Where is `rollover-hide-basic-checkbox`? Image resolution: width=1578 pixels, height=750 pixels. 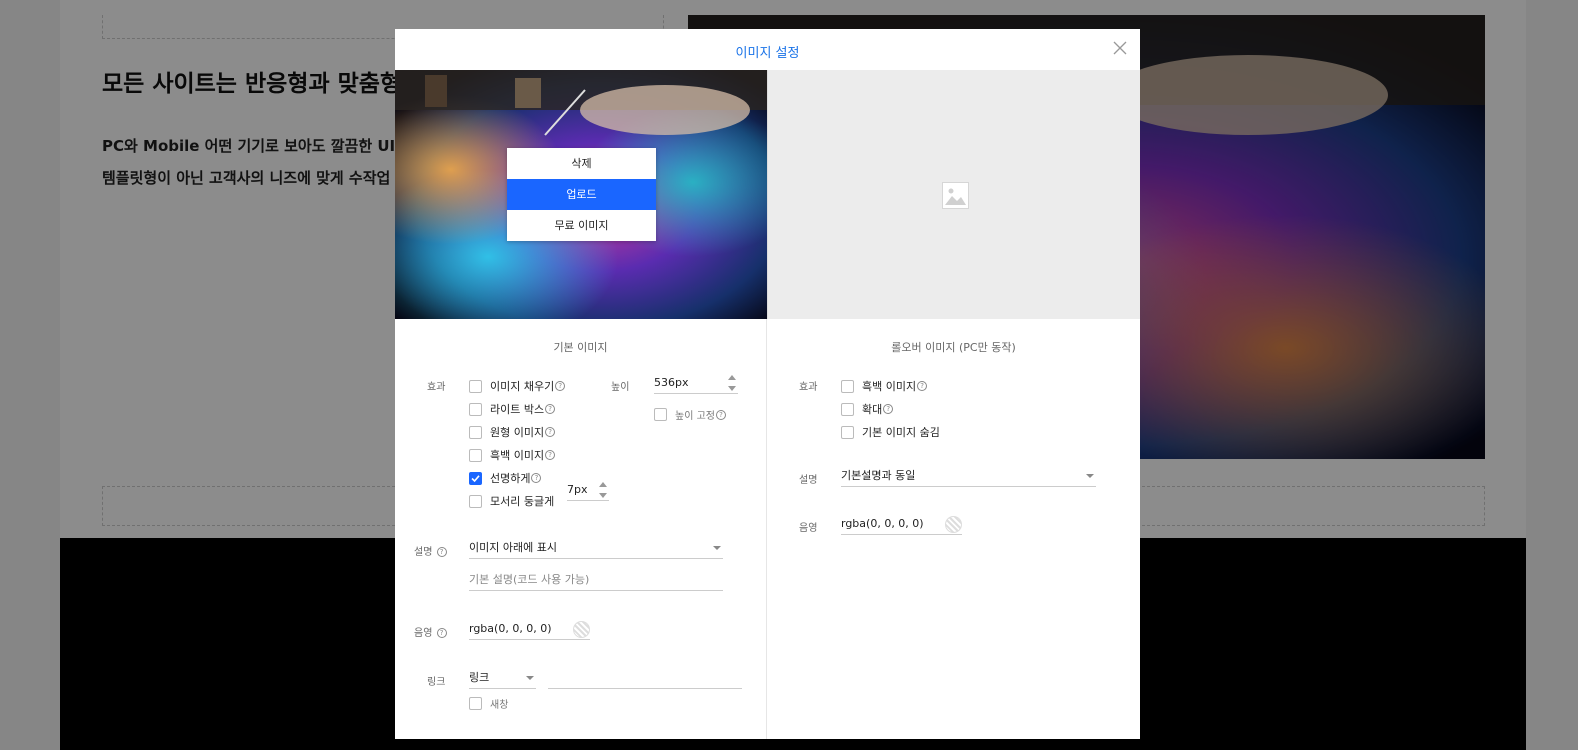
rollover-hide-basic-checkbox is located at coordinates (847, 432).